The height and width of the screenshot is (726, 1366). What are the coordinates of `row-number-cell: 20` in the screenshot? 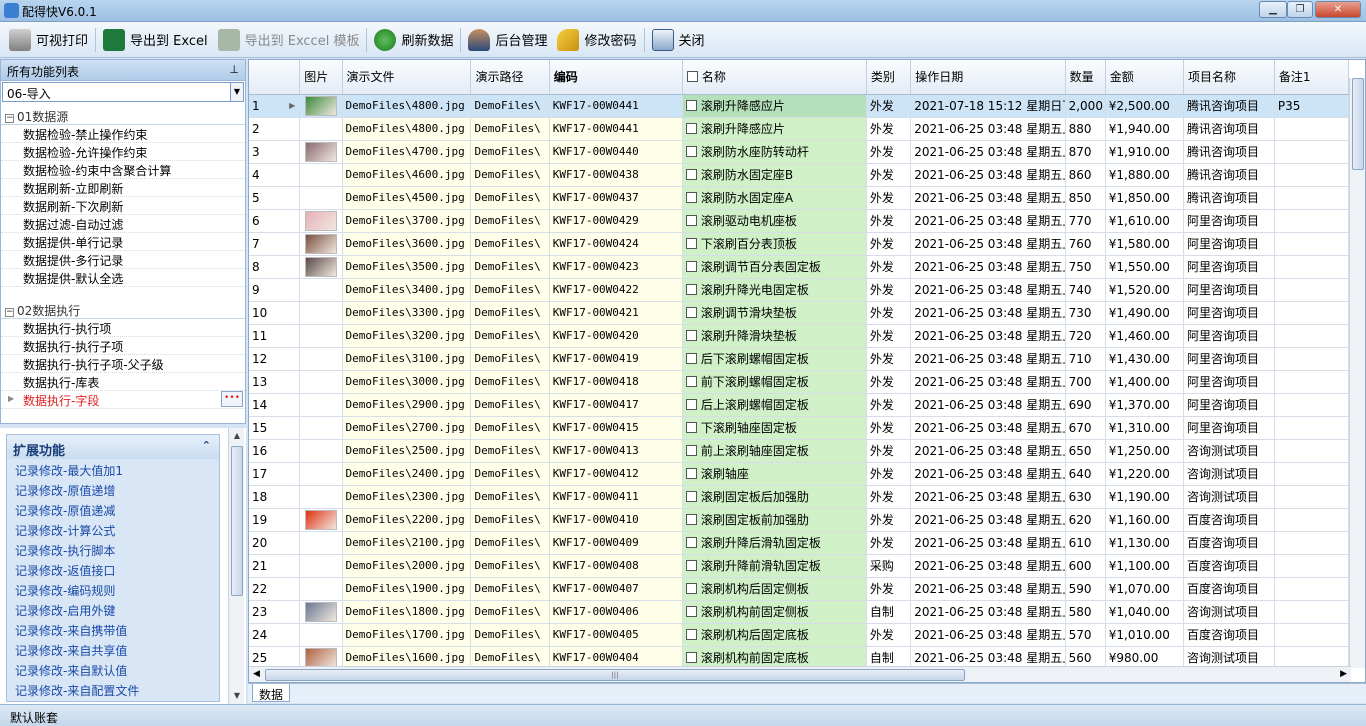 It's located at (275, 543).